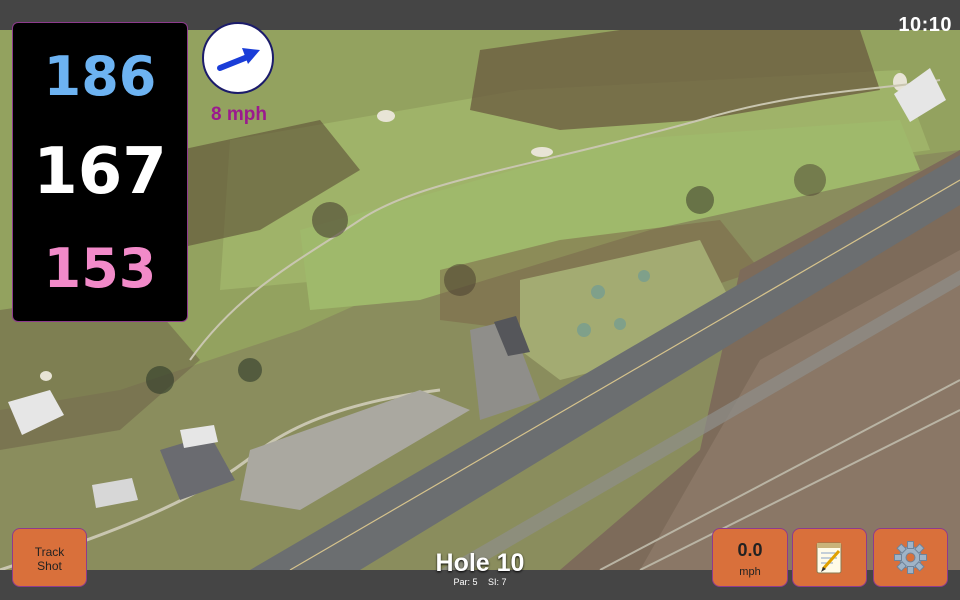 This screenshot has width=960, height=600. I want to click on track-shot-label-line1: Track, so click(49, 552).